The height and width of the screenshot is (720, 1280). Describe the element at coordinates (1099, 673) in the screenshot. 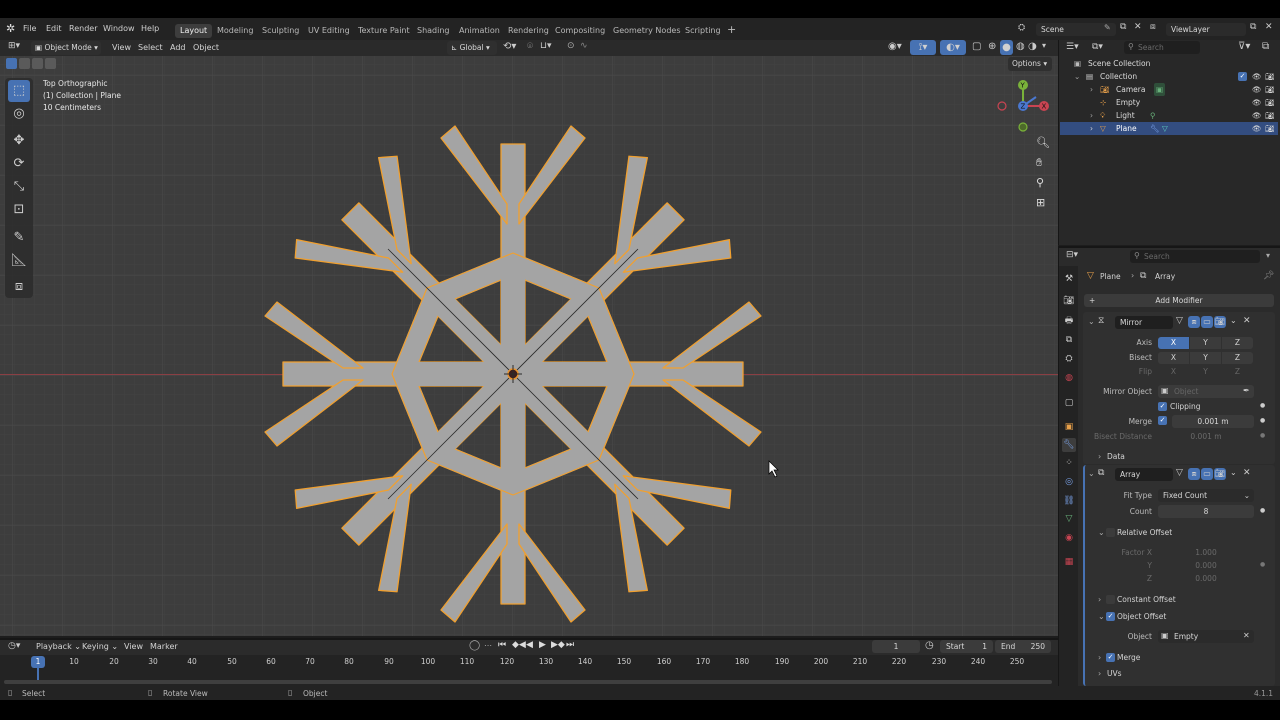

I see `uvs-expand-icon: ›` at that location.